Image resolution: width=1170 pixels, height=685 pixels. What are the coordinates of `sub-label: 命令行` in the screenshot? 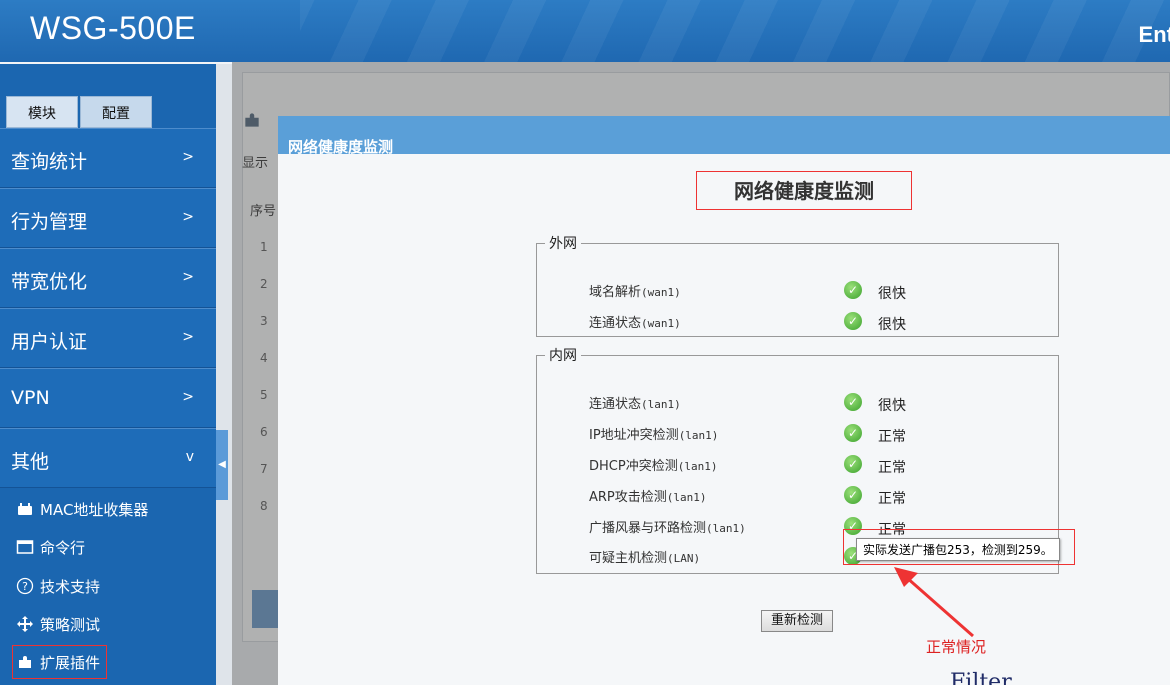 It's located at (63, 548).